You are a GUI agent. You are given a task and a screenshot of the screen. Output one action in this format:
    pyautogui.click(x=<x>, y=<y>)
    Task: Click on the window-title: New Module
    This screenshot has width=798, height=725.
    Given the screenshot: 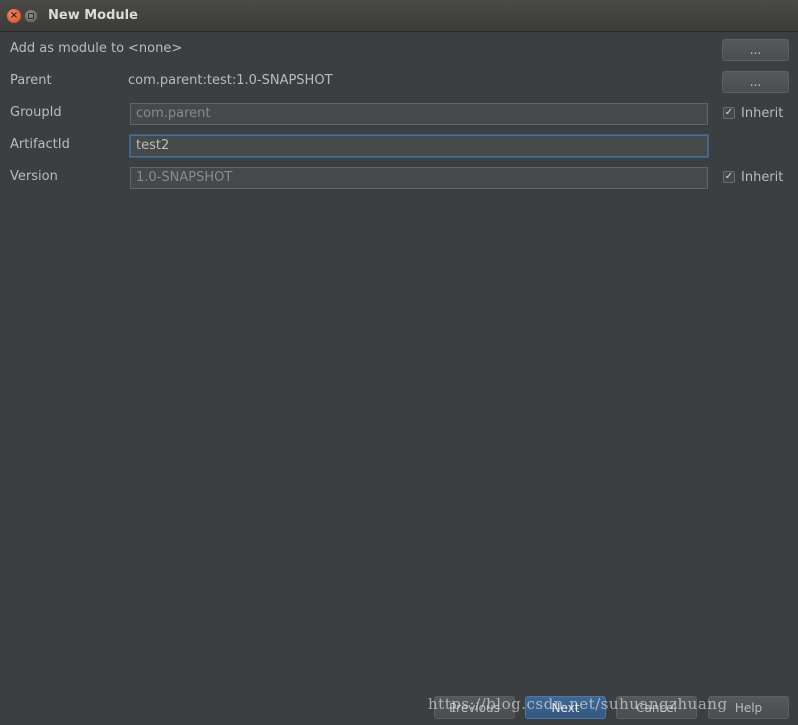 What is the action you would take?
    pyautogui.click(x=93, y=15)
    